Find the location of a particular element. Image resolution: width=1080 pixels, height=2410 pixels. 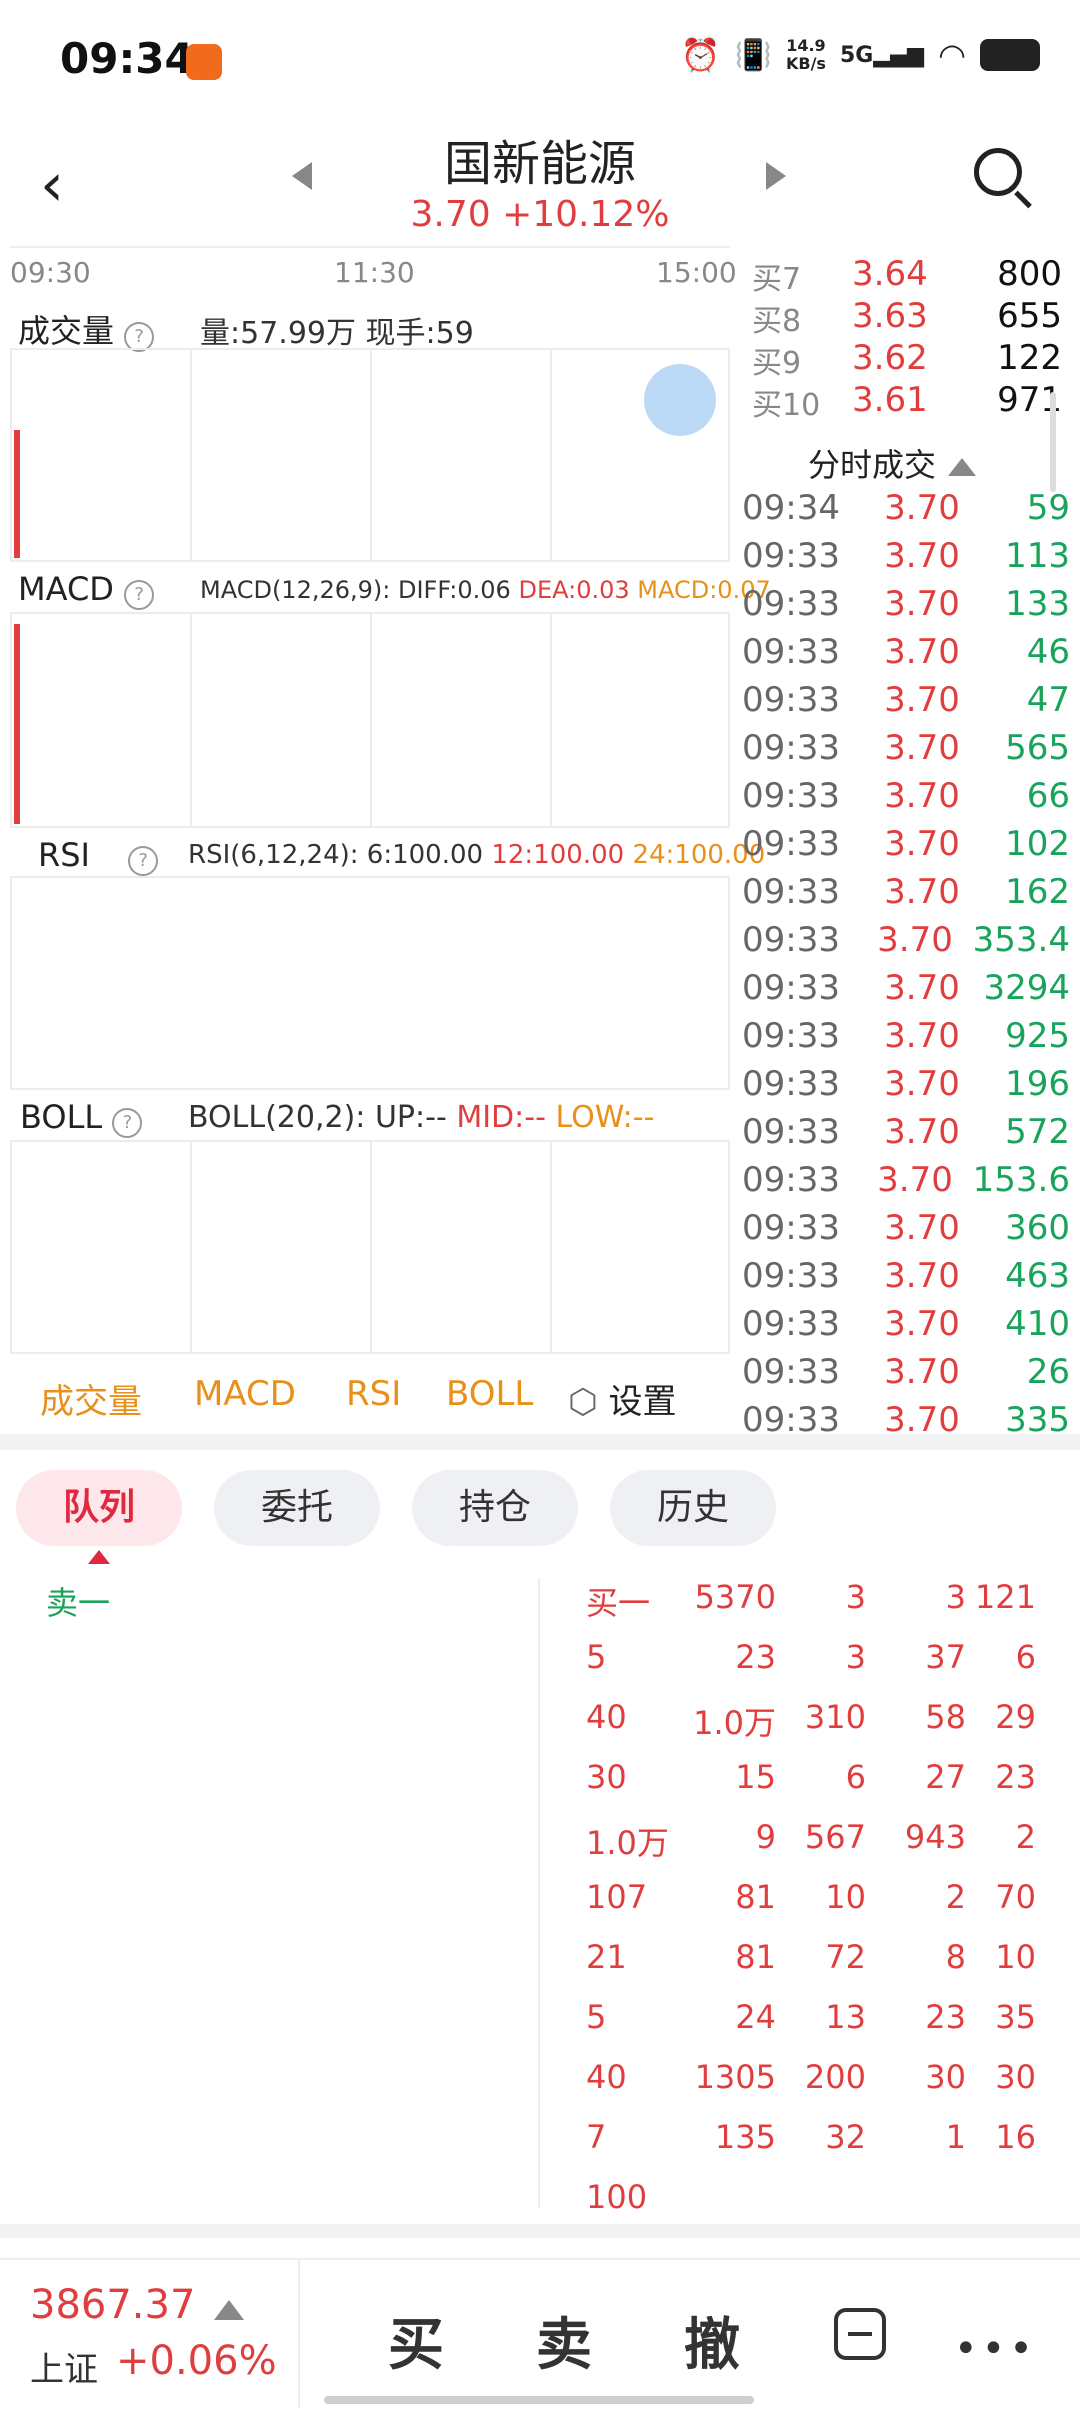

queue-cell: 15 is located at coordinates (755, 1777).